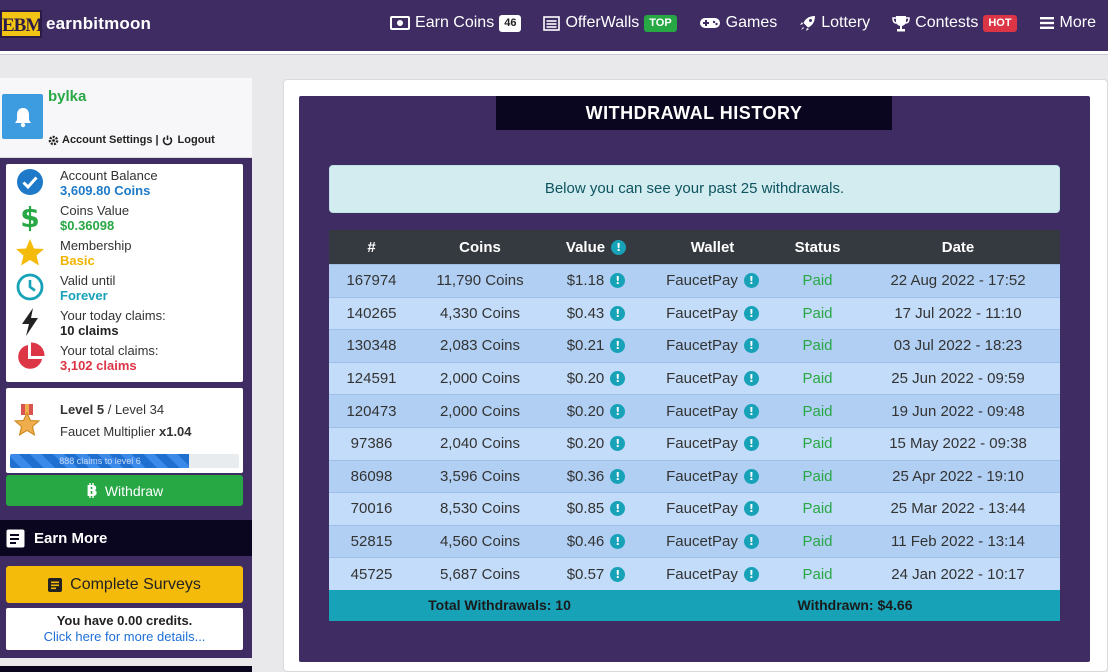 This screenshot has height=672, width=1108. I want to click on page-title: WITHDRAWAL HISTORY, so click(694, 113).